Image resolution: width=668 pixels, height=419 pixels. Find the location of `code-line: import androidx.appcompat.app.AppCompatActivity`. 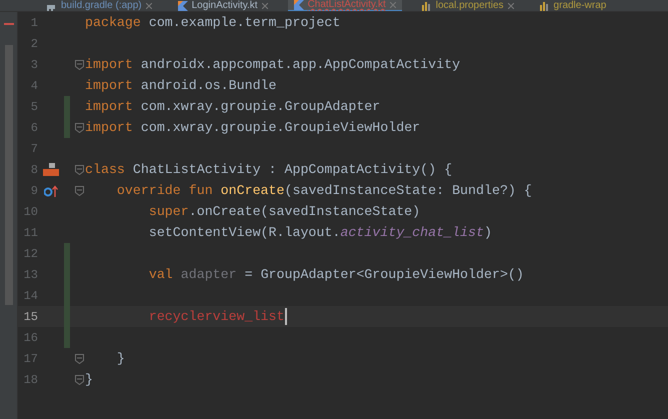

code-line: import androidx.appcompat.app.AppCompatActivity is located at coordinates (272, 65).